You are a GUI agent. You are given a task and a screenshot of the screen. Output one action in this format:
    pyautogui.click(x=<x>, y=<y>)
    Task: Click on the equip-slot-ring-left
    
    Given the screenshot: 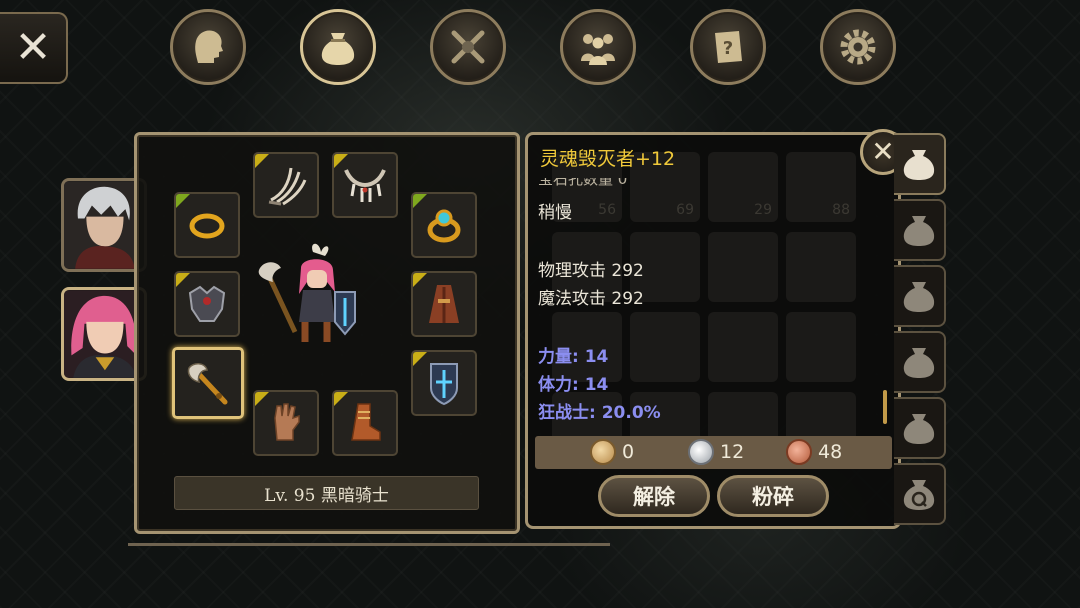 What is the action you would take?
    pyautogui.click(x=207, y=225)
    